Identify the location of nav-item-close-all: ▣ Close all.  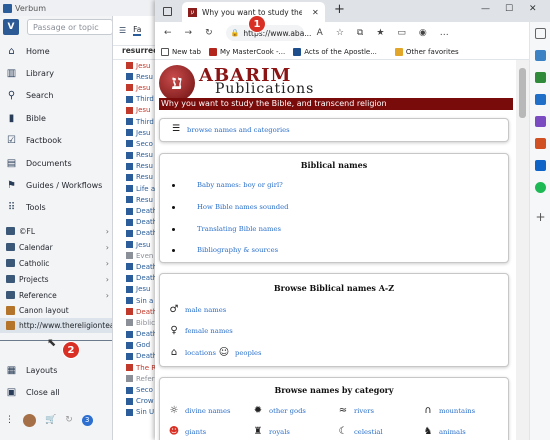
(56, 392).